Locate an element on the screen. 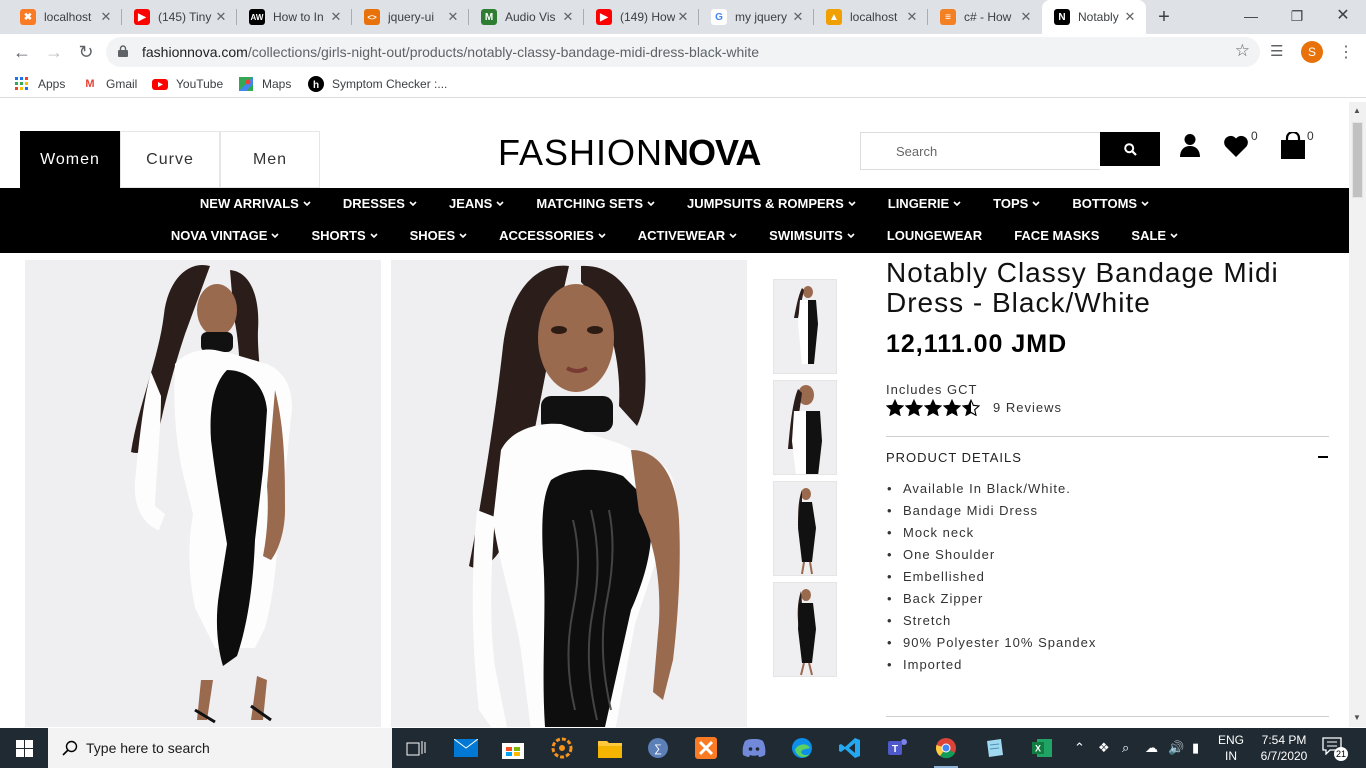  tab-curve: Curve is located at coordinates (170, 159).